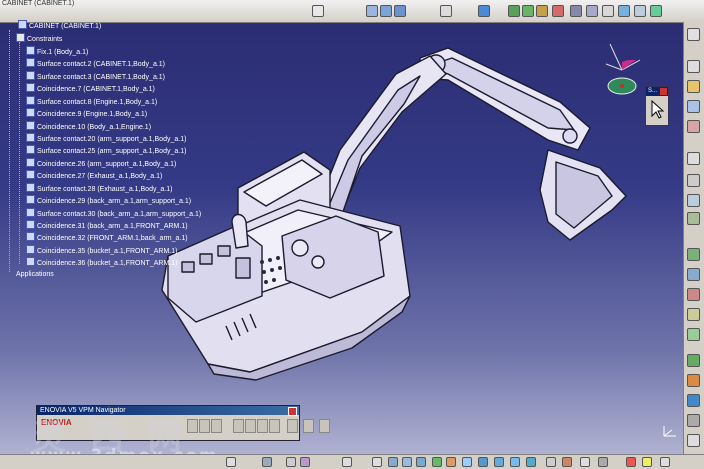 The image size is (704, 469). What do you see at coordinates (693, 334) in the screenshot?
I see `stop-manipulate-icon` at bounding box center [693, 334].